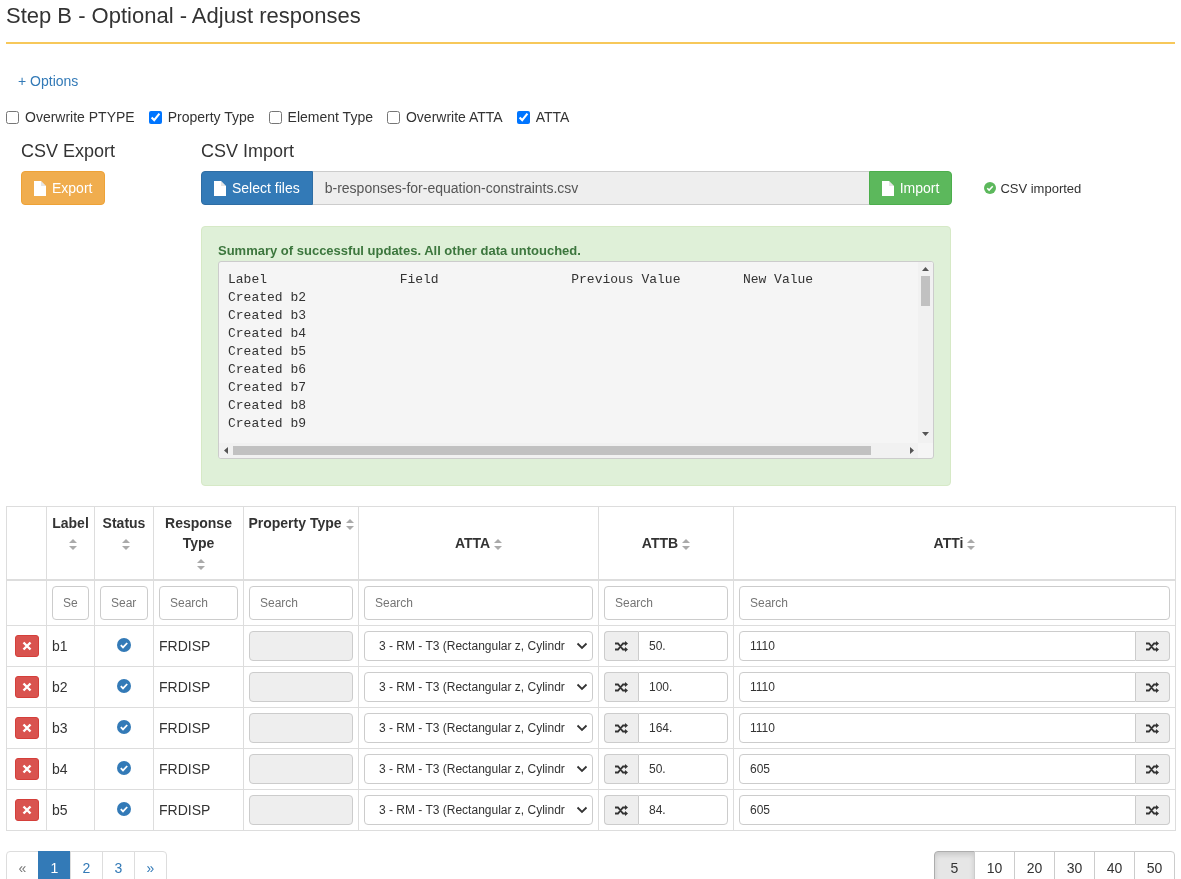  What do you see at coordinates (80, 117) in the screenshot?
I see `checkbox-label: Overwrite PTYPE` at bounding box center [80, 117].